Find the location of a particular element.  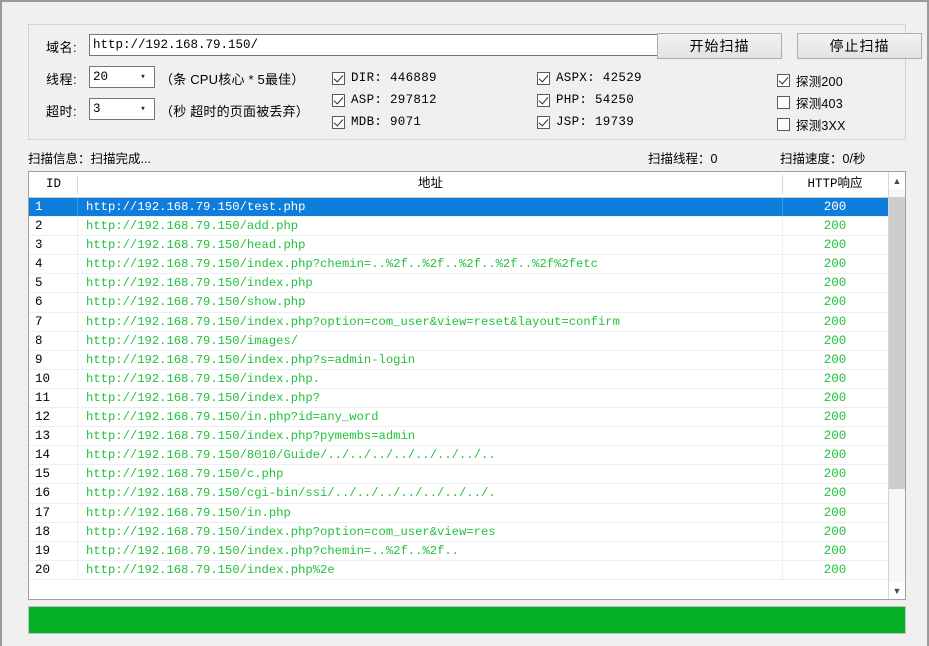

cell-address: http://192.168.79.150/index.php? is located at coordinates (203, 397).